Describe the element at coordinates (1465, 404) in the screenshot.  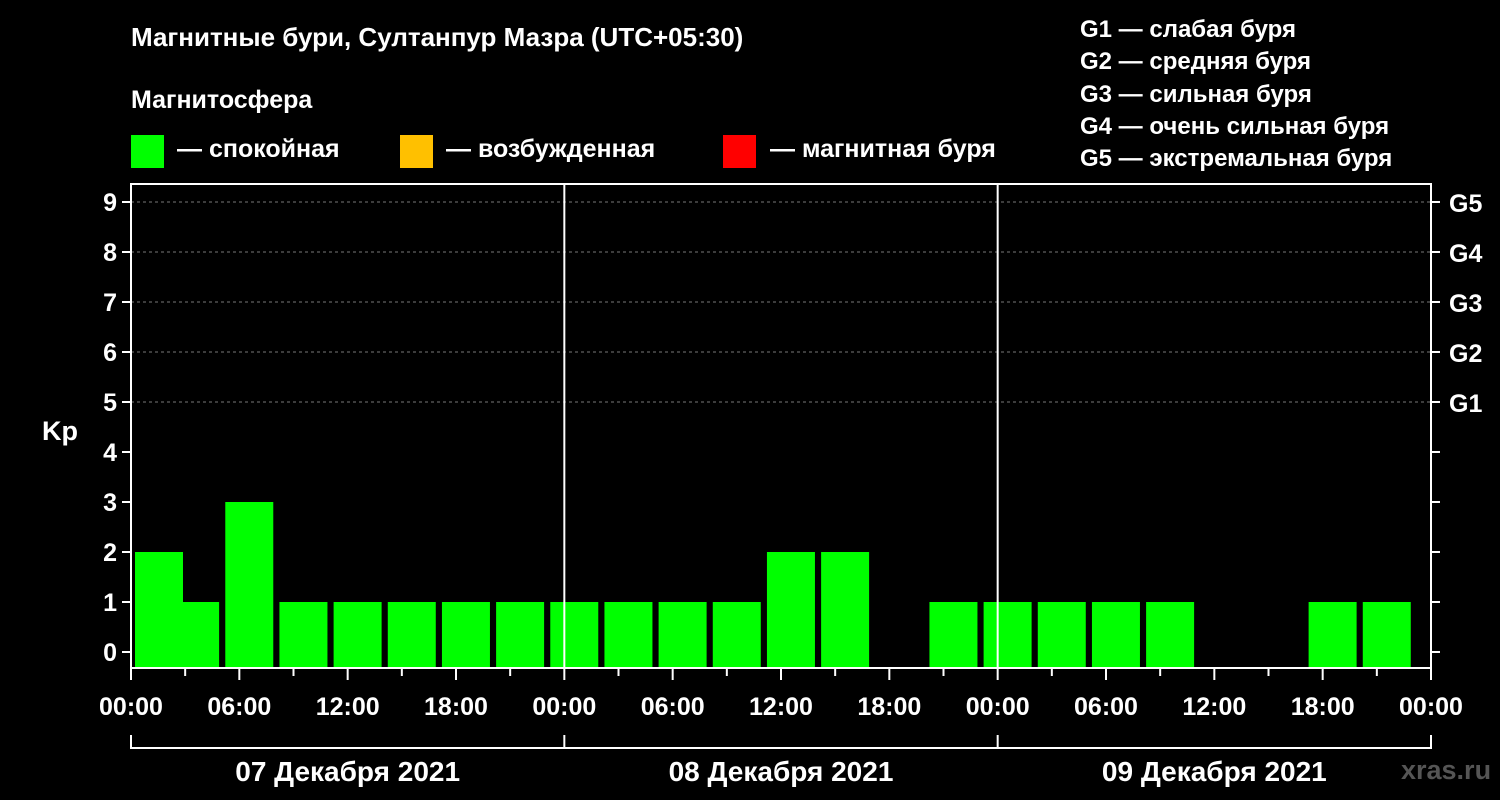
I see `g-axis-label: G1` at that location.